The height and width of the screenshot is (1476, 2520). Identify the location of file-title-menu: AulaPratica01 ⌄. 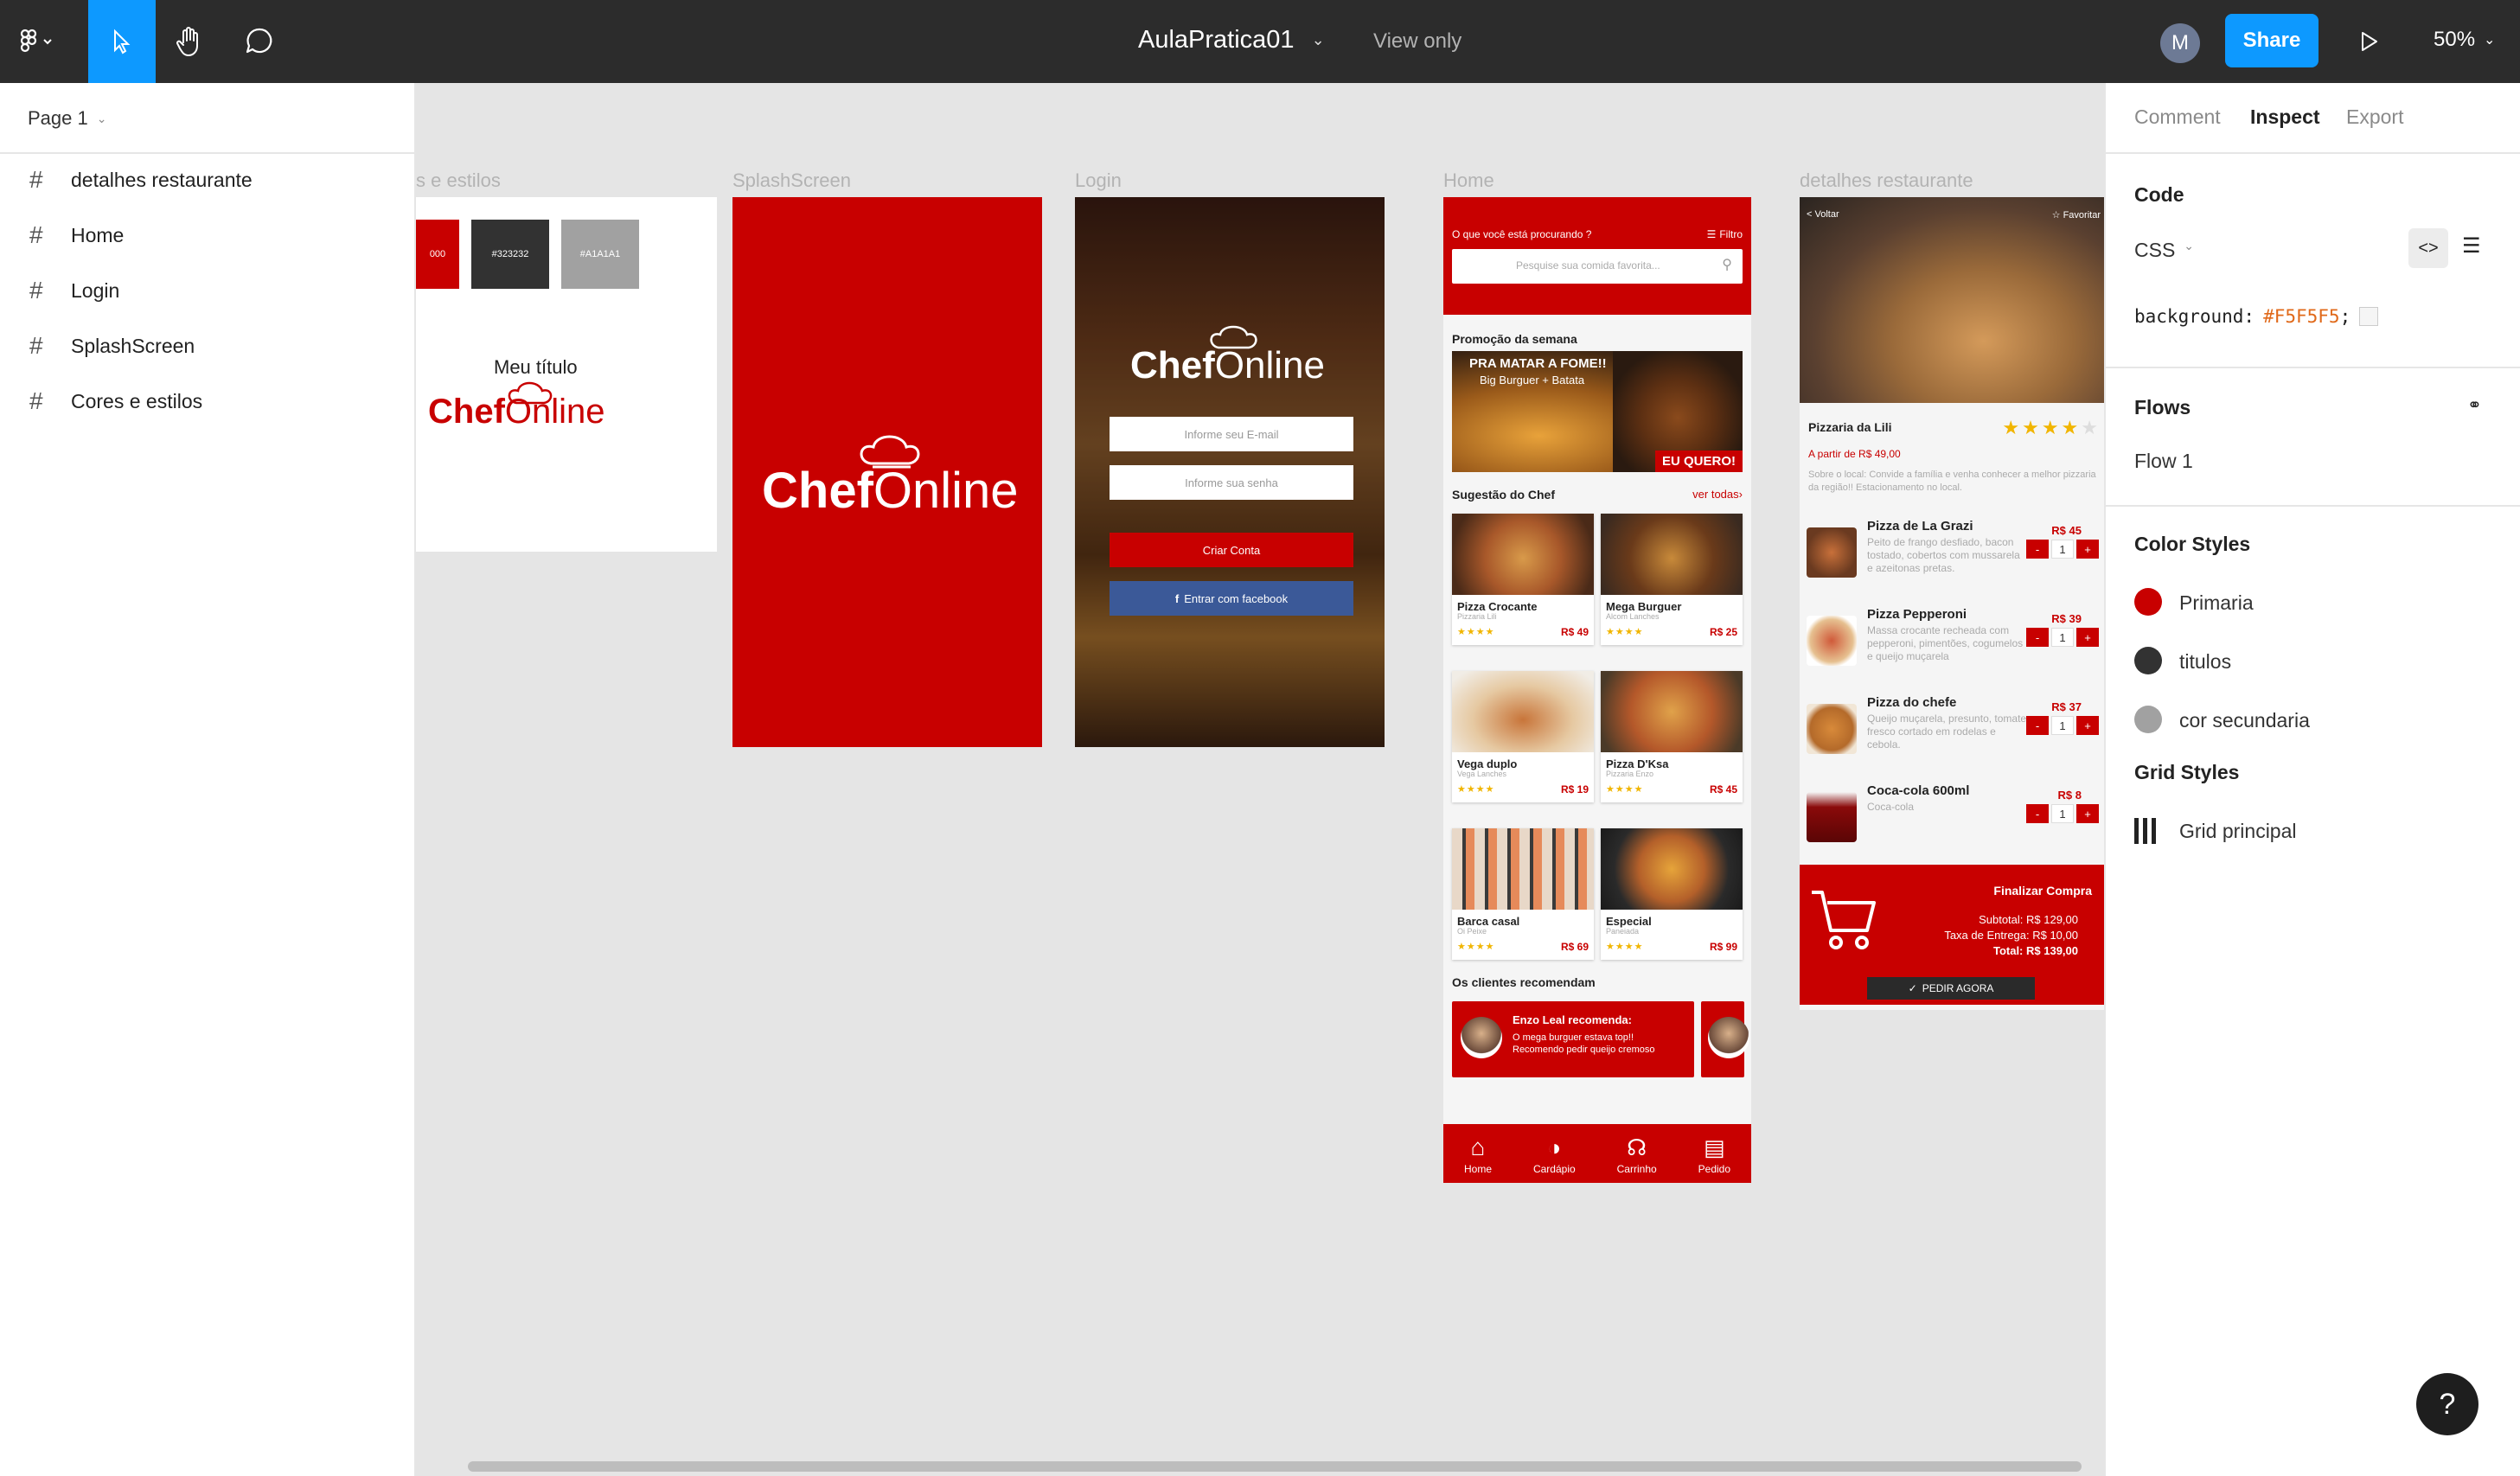
(1231, 40).